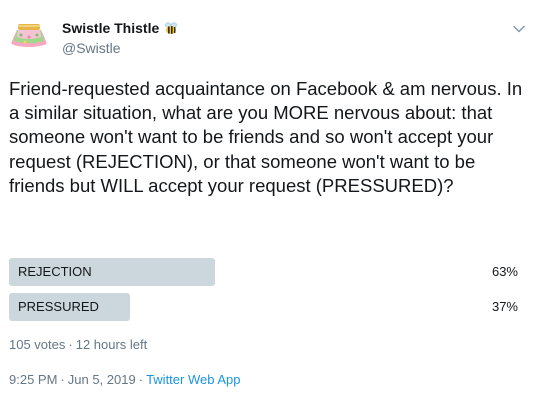 Image resolution: width=538 pixels, height=400 pixels. Describe the element at coordinates (91, 48) in the screenshot. I see `author-handle: @Swistle` at that location.